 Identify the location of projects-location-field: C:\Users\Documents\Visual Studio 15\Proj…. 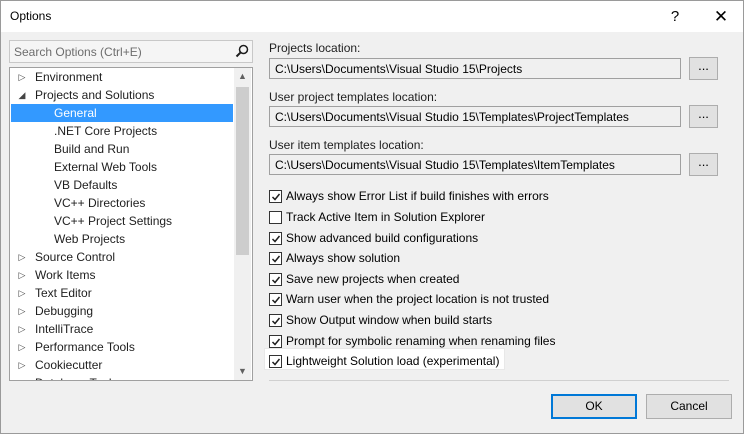
(475, 68).